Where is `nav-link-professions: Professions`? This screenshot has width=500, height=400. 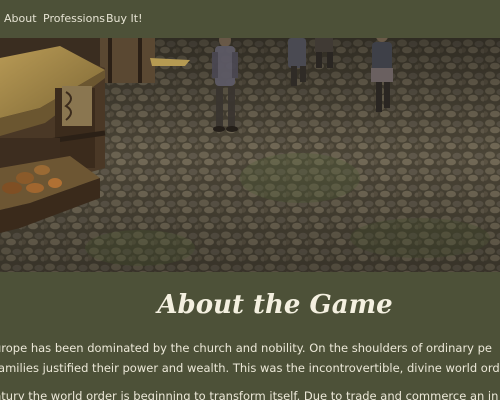
nav-link-professions: Professions is located at coordinates (74, 18).